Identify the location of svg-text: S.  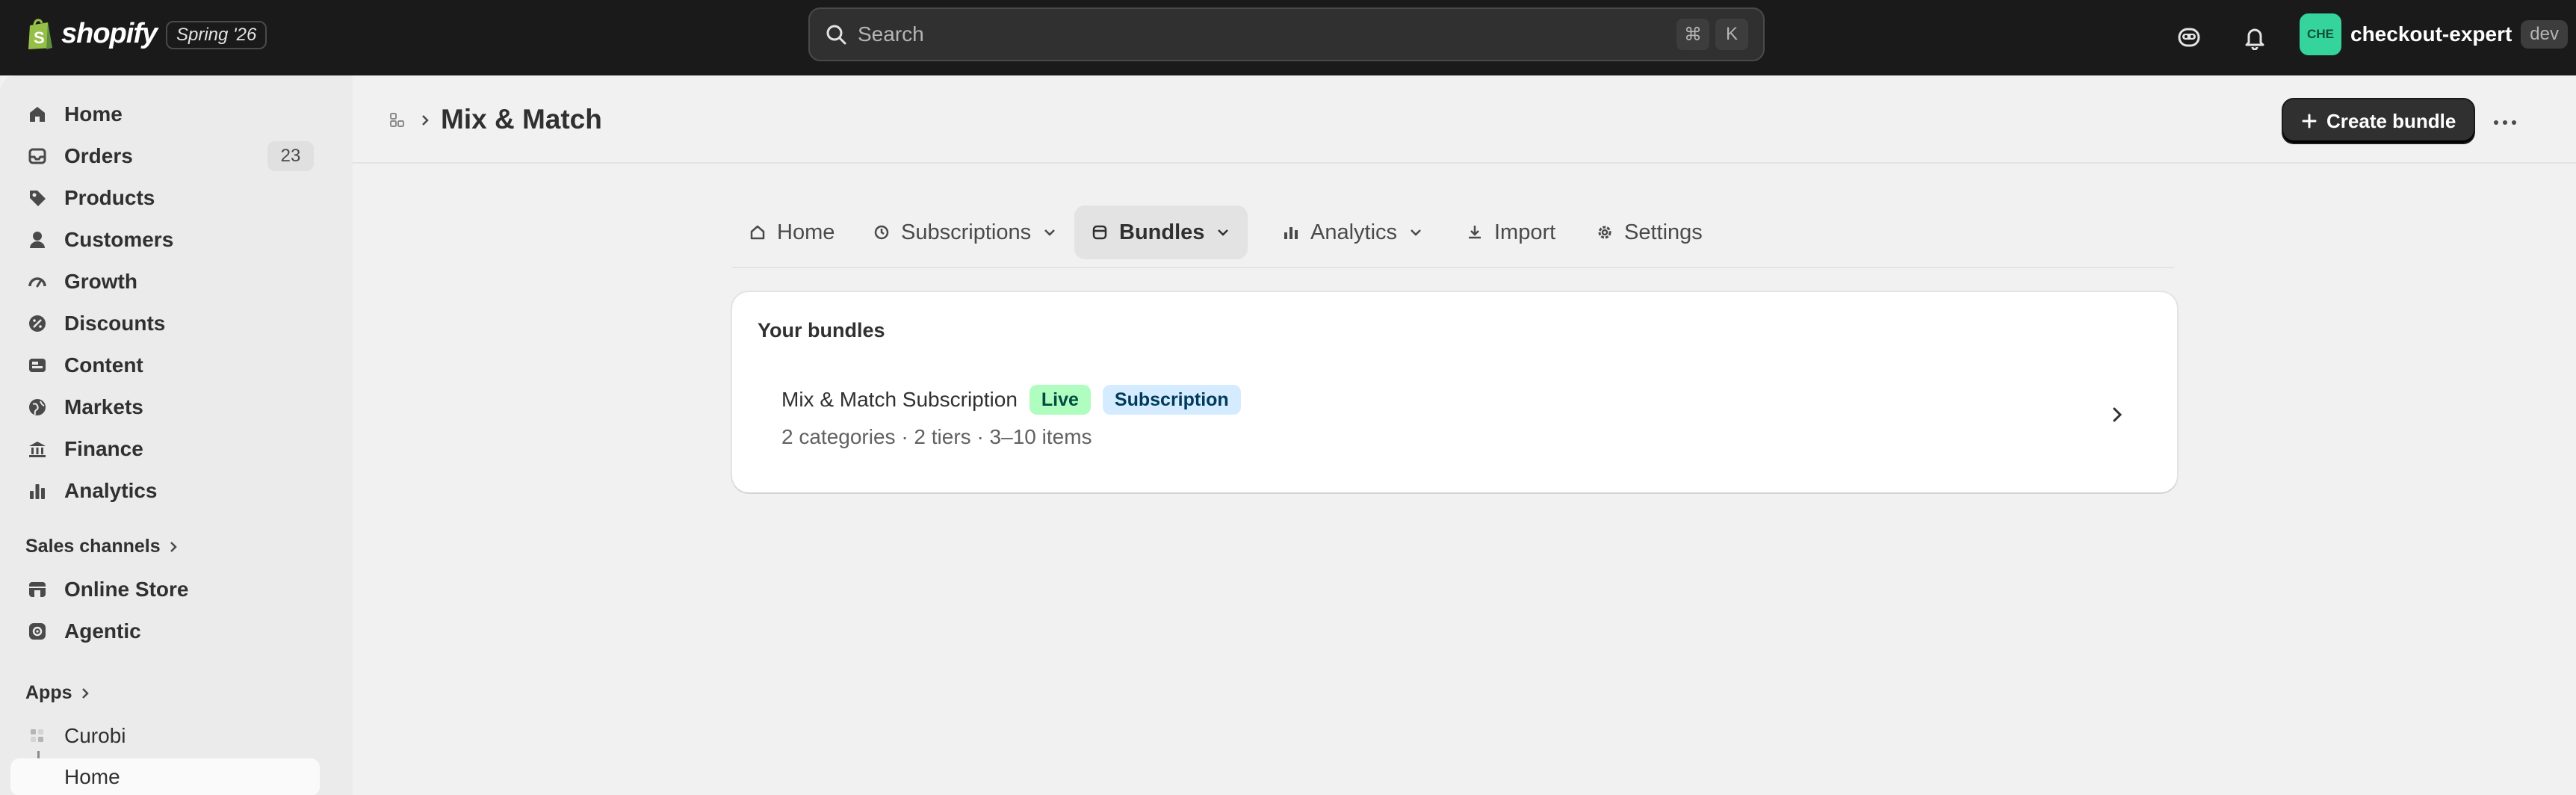
(39, 37).